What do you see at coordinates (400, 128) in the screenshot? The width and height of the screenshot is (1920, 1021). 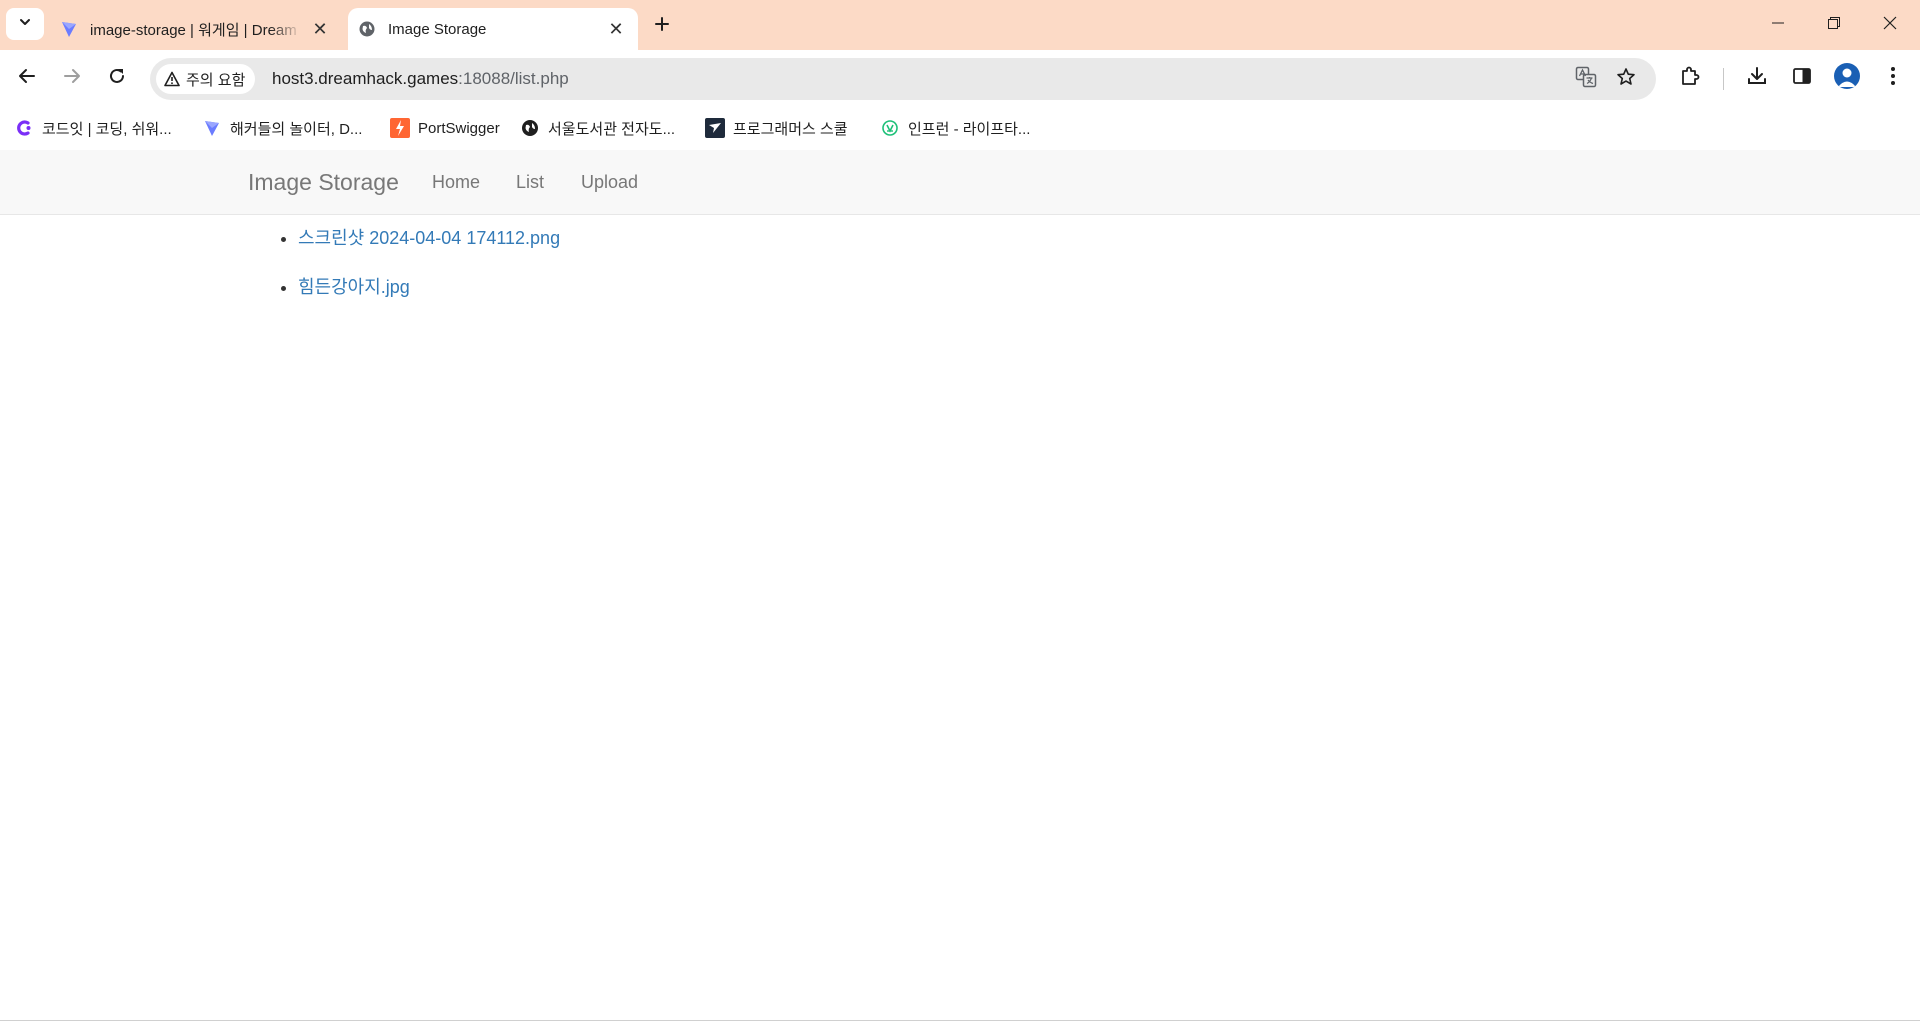 I see `portswigger-icon` at bounding box center [400, 128].